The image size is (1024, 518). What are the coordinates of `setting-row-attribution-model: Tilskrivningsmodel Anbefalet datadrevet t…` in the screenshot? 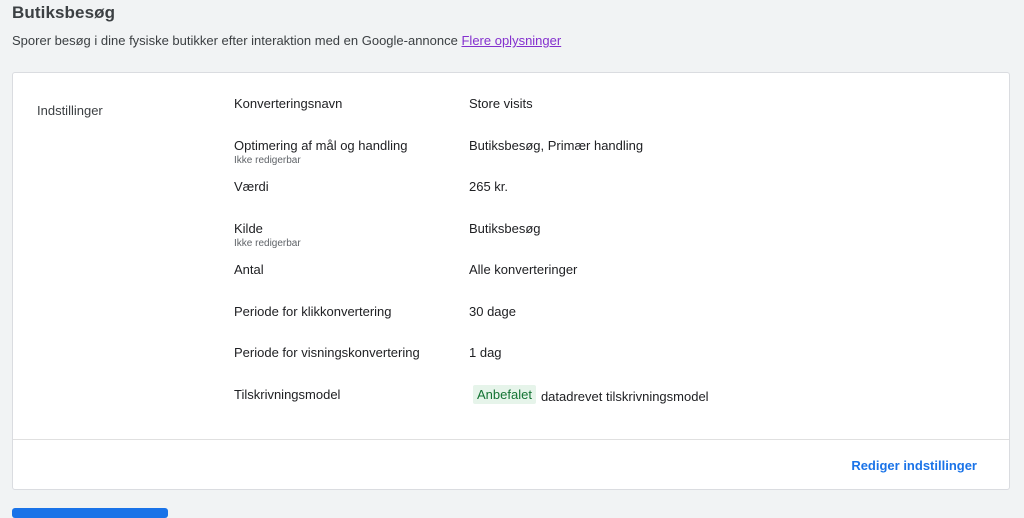 It's located at (614, 406).